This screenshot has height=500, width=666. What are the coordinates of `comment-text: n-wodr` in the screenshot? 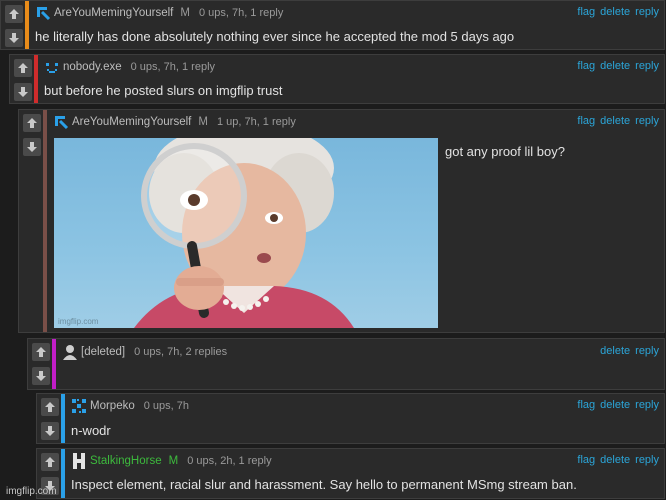 It's located at (91, 430).